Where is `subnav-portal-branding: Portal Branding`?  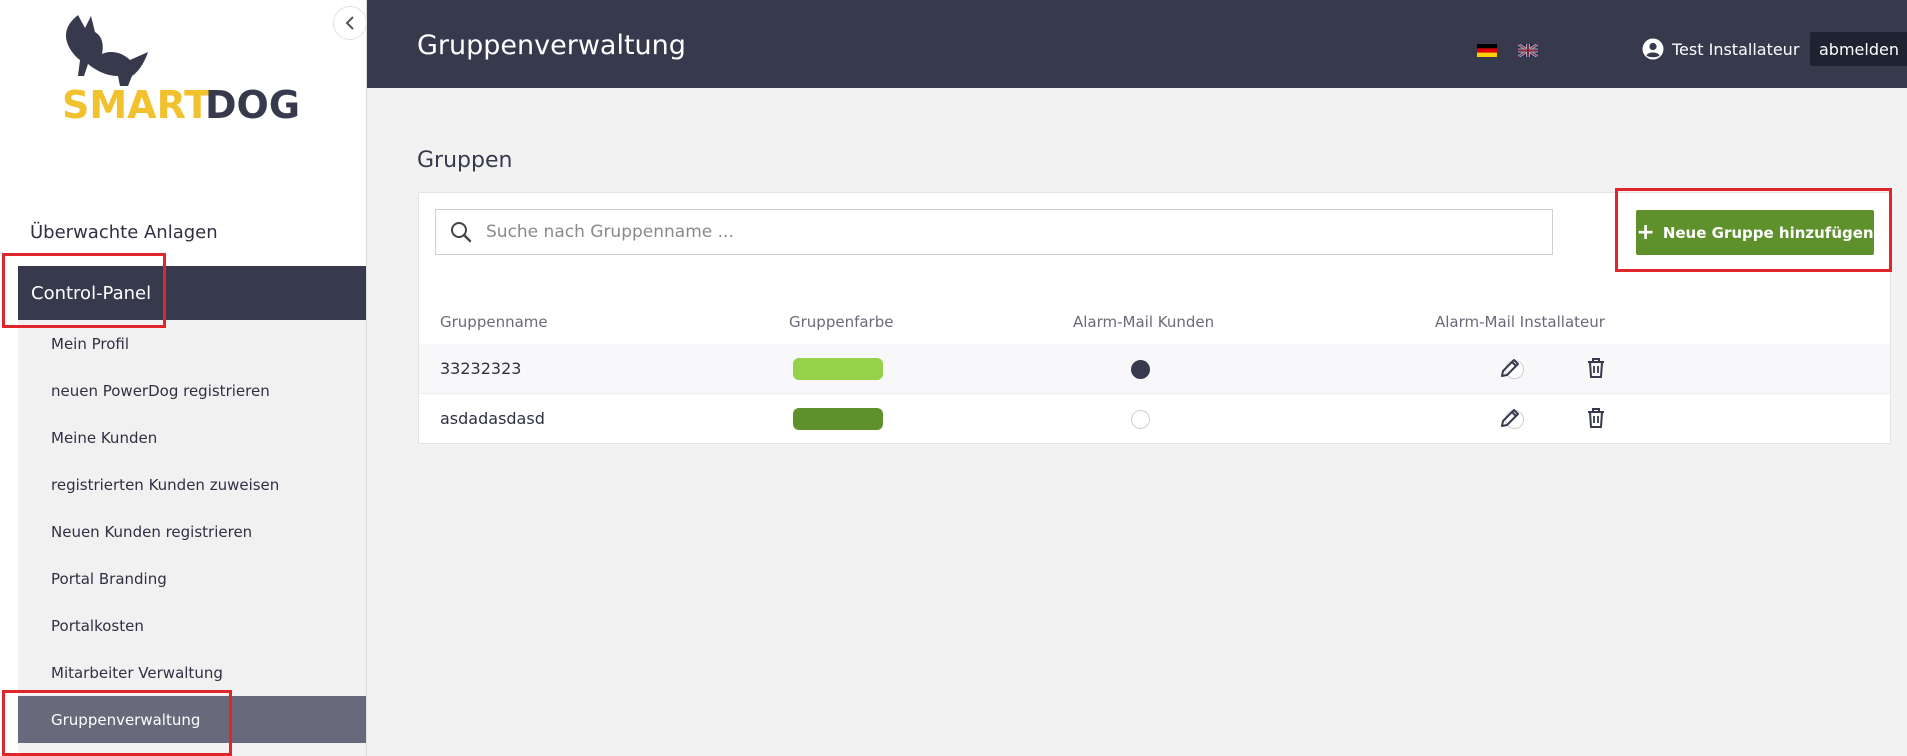
subnav-portal-branding: Portal Branding is located at coordinates (192, 578).